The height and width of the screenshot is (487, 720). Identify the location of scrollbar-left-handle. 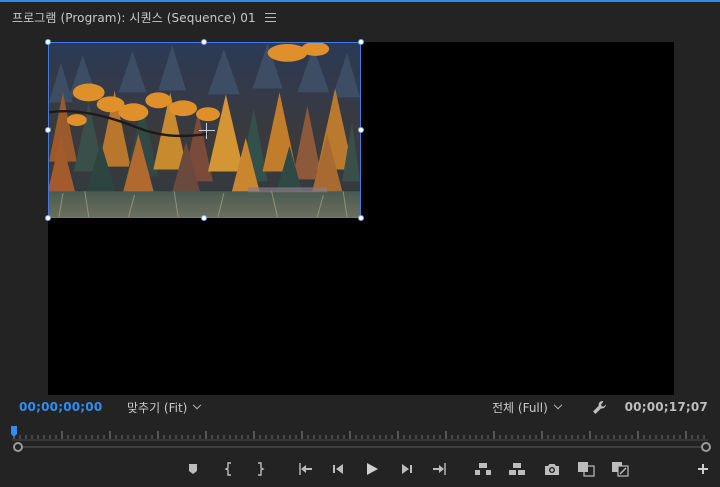
(18, 447).